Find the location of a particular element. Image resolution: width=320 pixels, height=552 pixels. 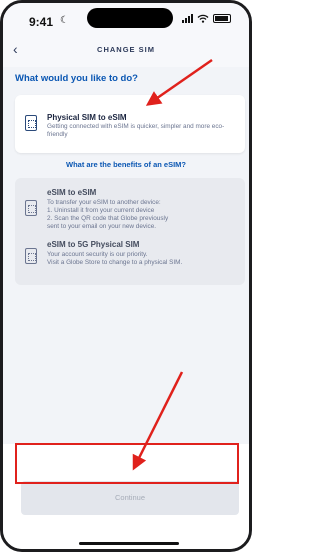

question-heading: What would you like to do? is located at coordinates (76, 78).